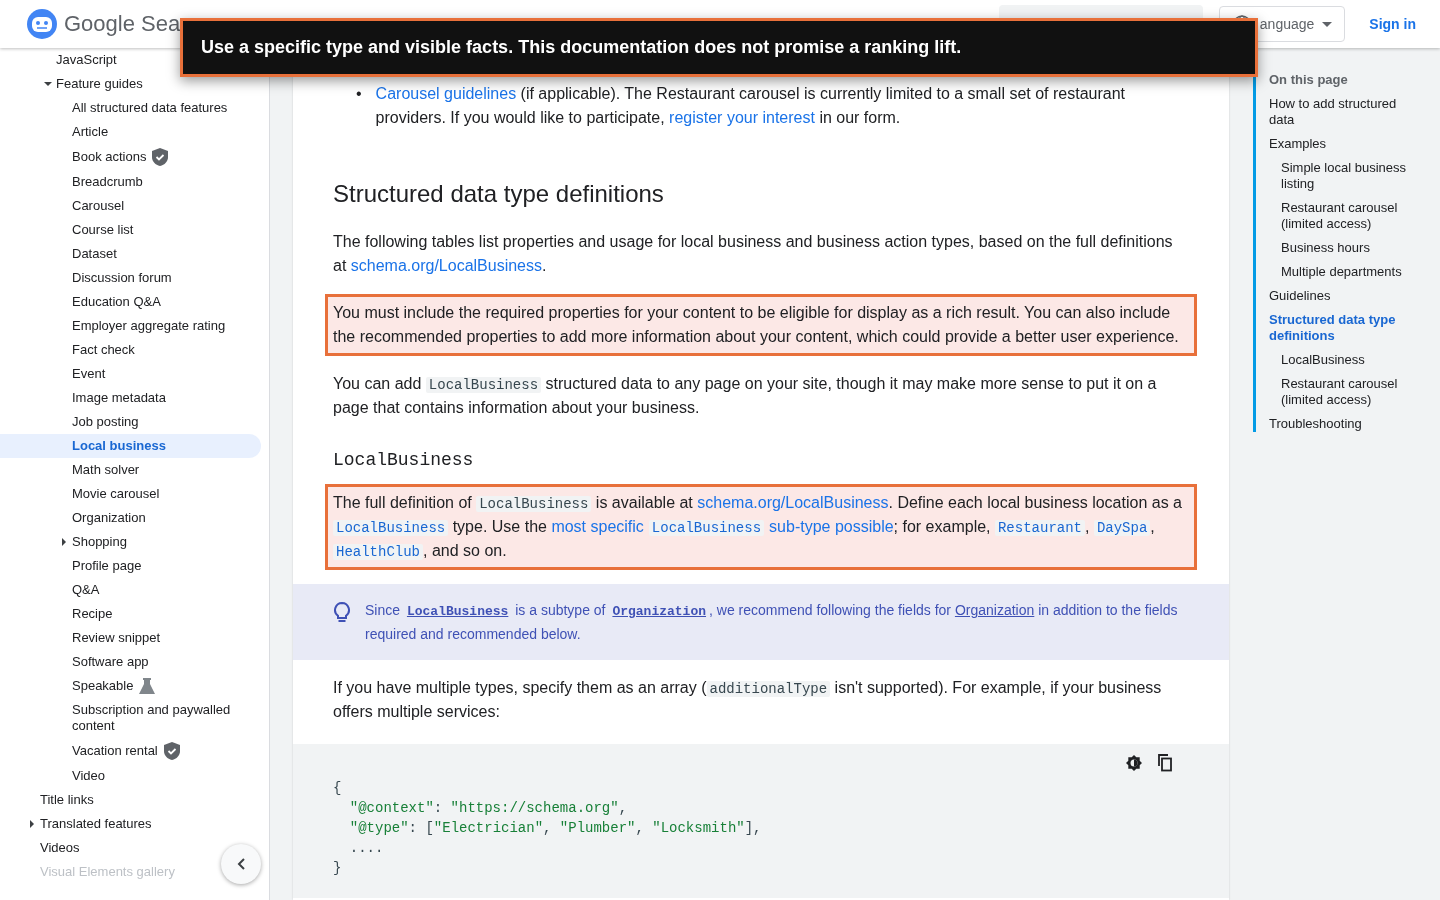 The image size is (1440, 900). What do you see at coordinates (84, 686) in the screenshot?
I see `sidebar-item: Speakable` at bounding box center [84, 686].